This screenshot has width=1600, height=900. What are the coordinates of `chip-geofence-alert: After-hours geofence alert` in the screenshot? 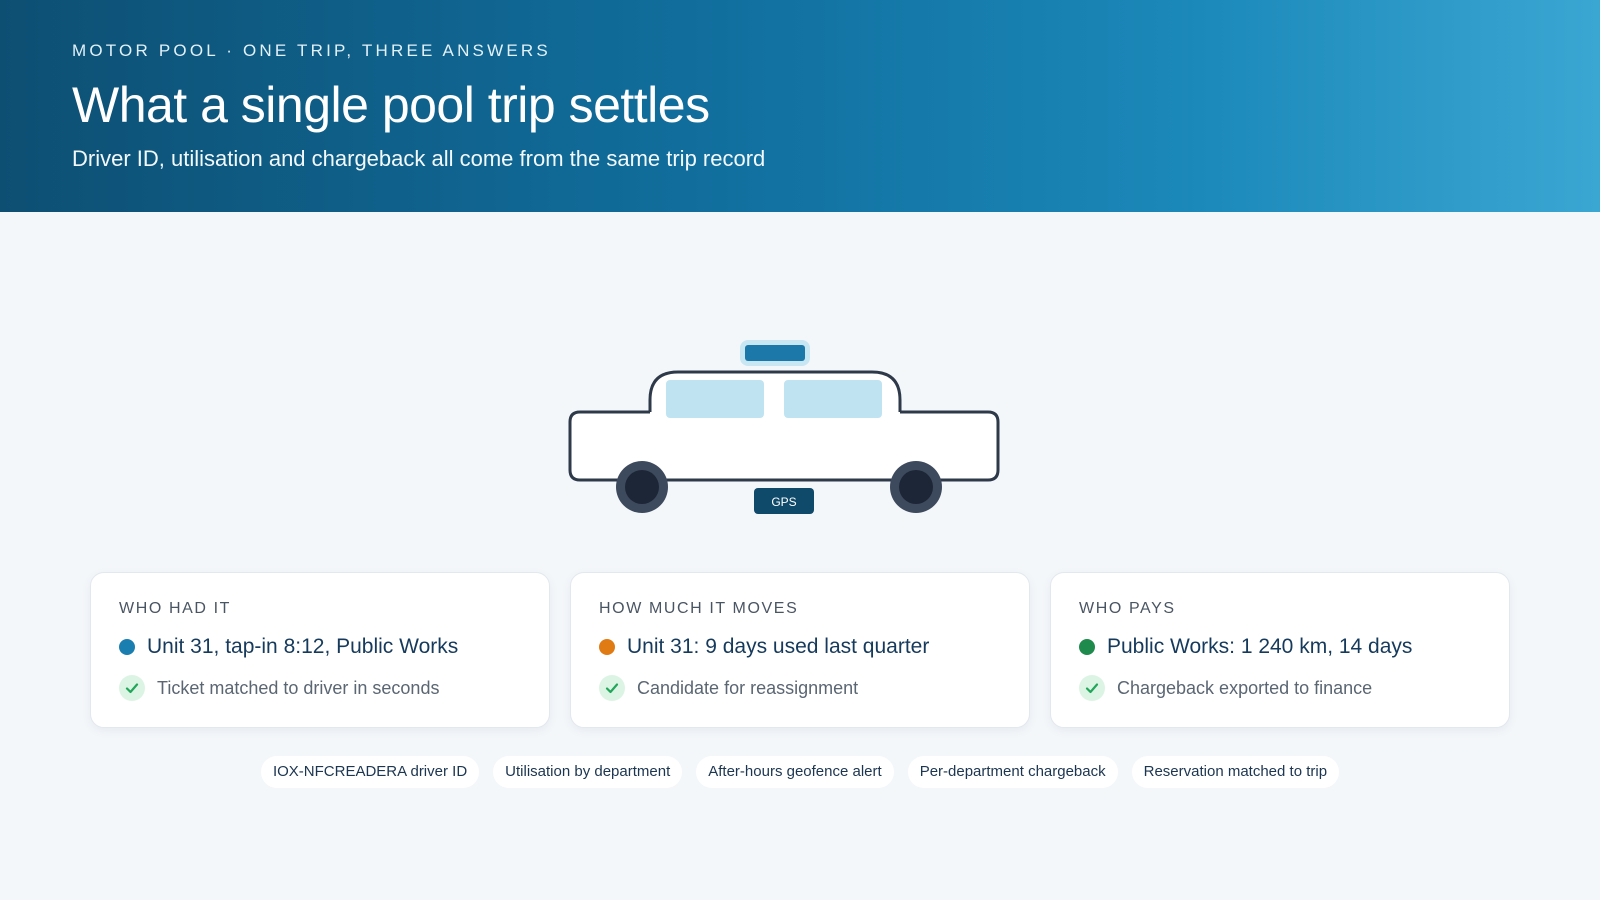 It's located at (795, 772).